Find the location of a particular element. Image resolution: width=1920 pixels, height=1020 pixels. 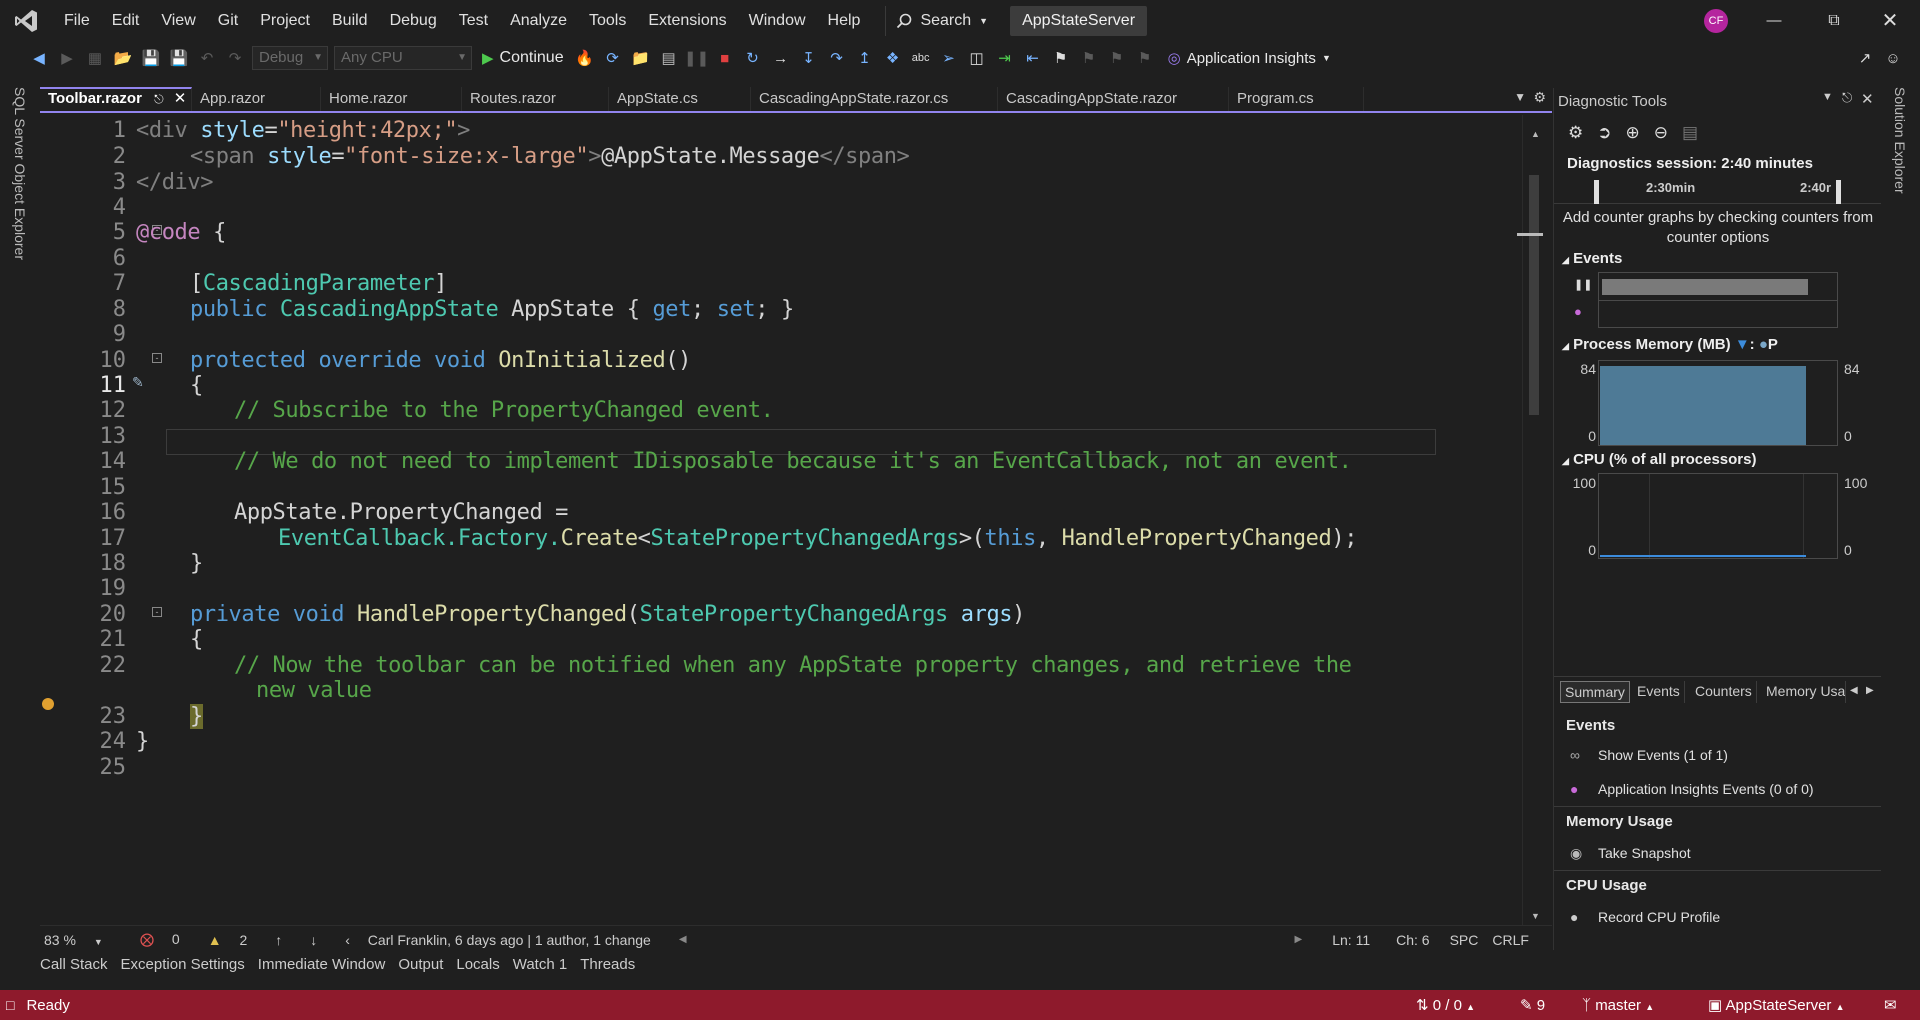

save-button: 💾 is located at coordinates (151, 58).